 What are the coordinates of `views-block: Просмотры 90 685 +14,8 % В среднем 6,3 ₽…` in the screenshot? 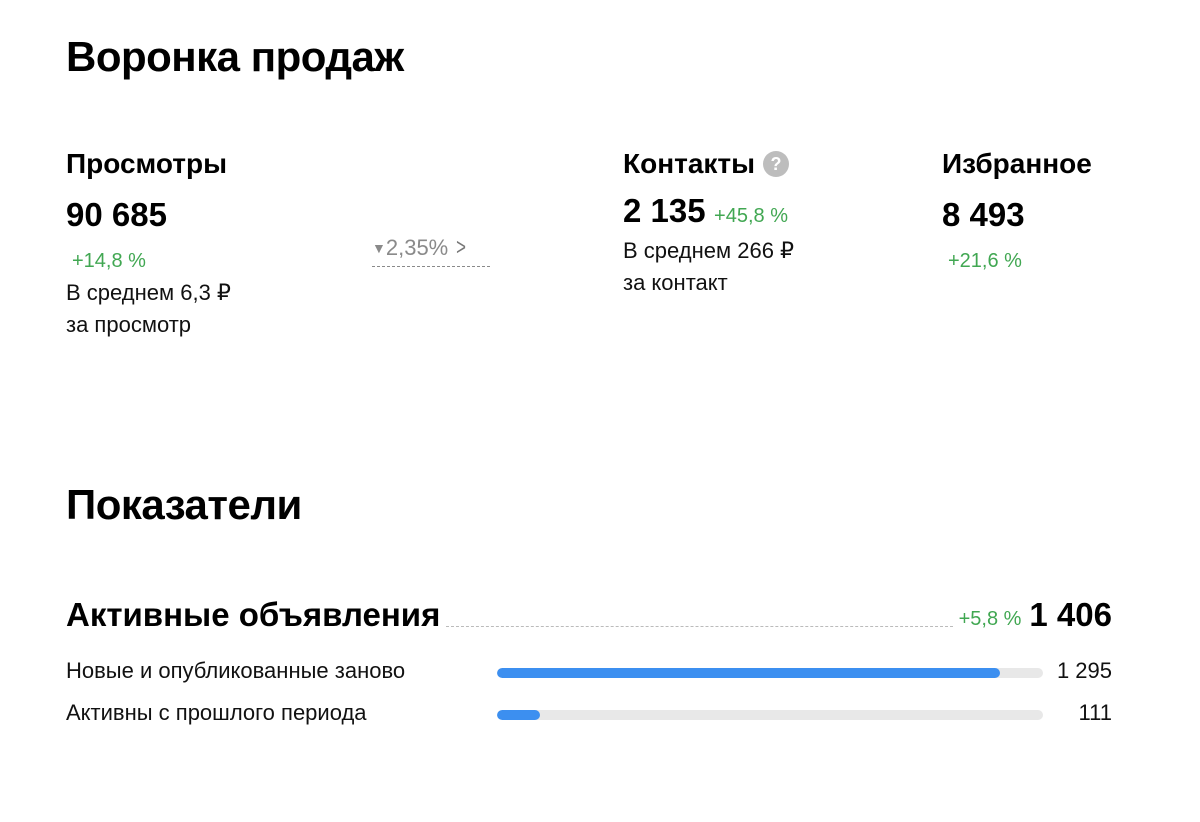 It's located at (148, 245).